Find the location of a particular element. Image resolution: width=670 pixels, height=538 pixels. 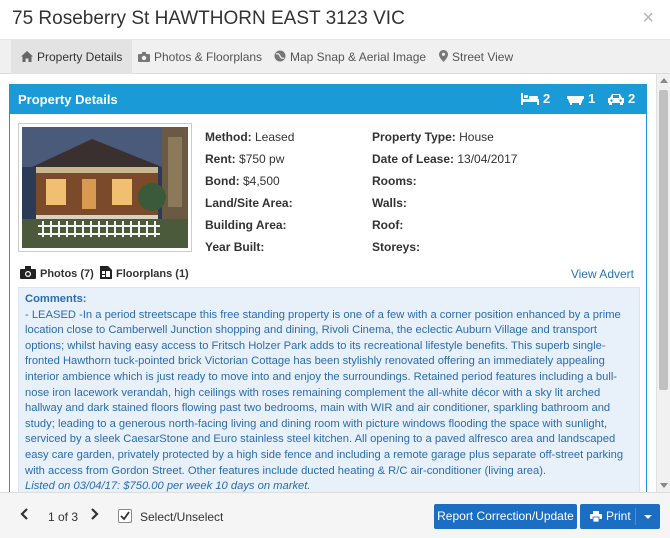

panel-header: Property Details 2 1 2 is located at coordinates (328, 99).